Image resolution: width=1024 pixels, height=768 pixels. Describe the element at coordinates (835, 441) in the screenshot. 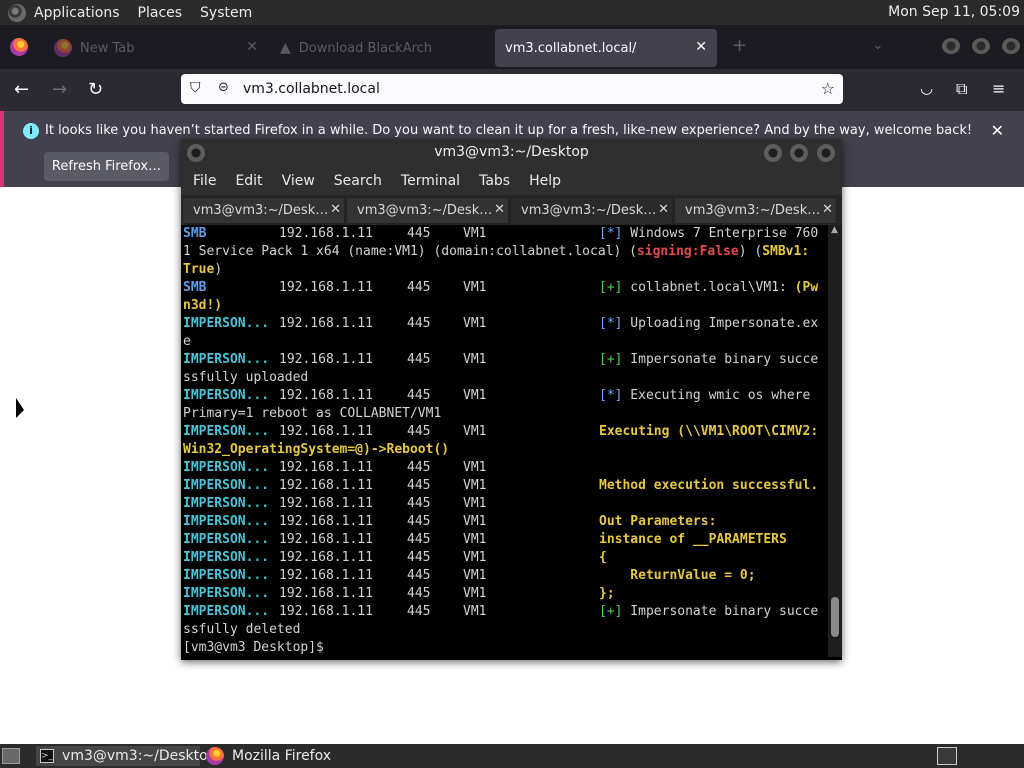

I see `terminal-scrollbar: ▲` at that location.